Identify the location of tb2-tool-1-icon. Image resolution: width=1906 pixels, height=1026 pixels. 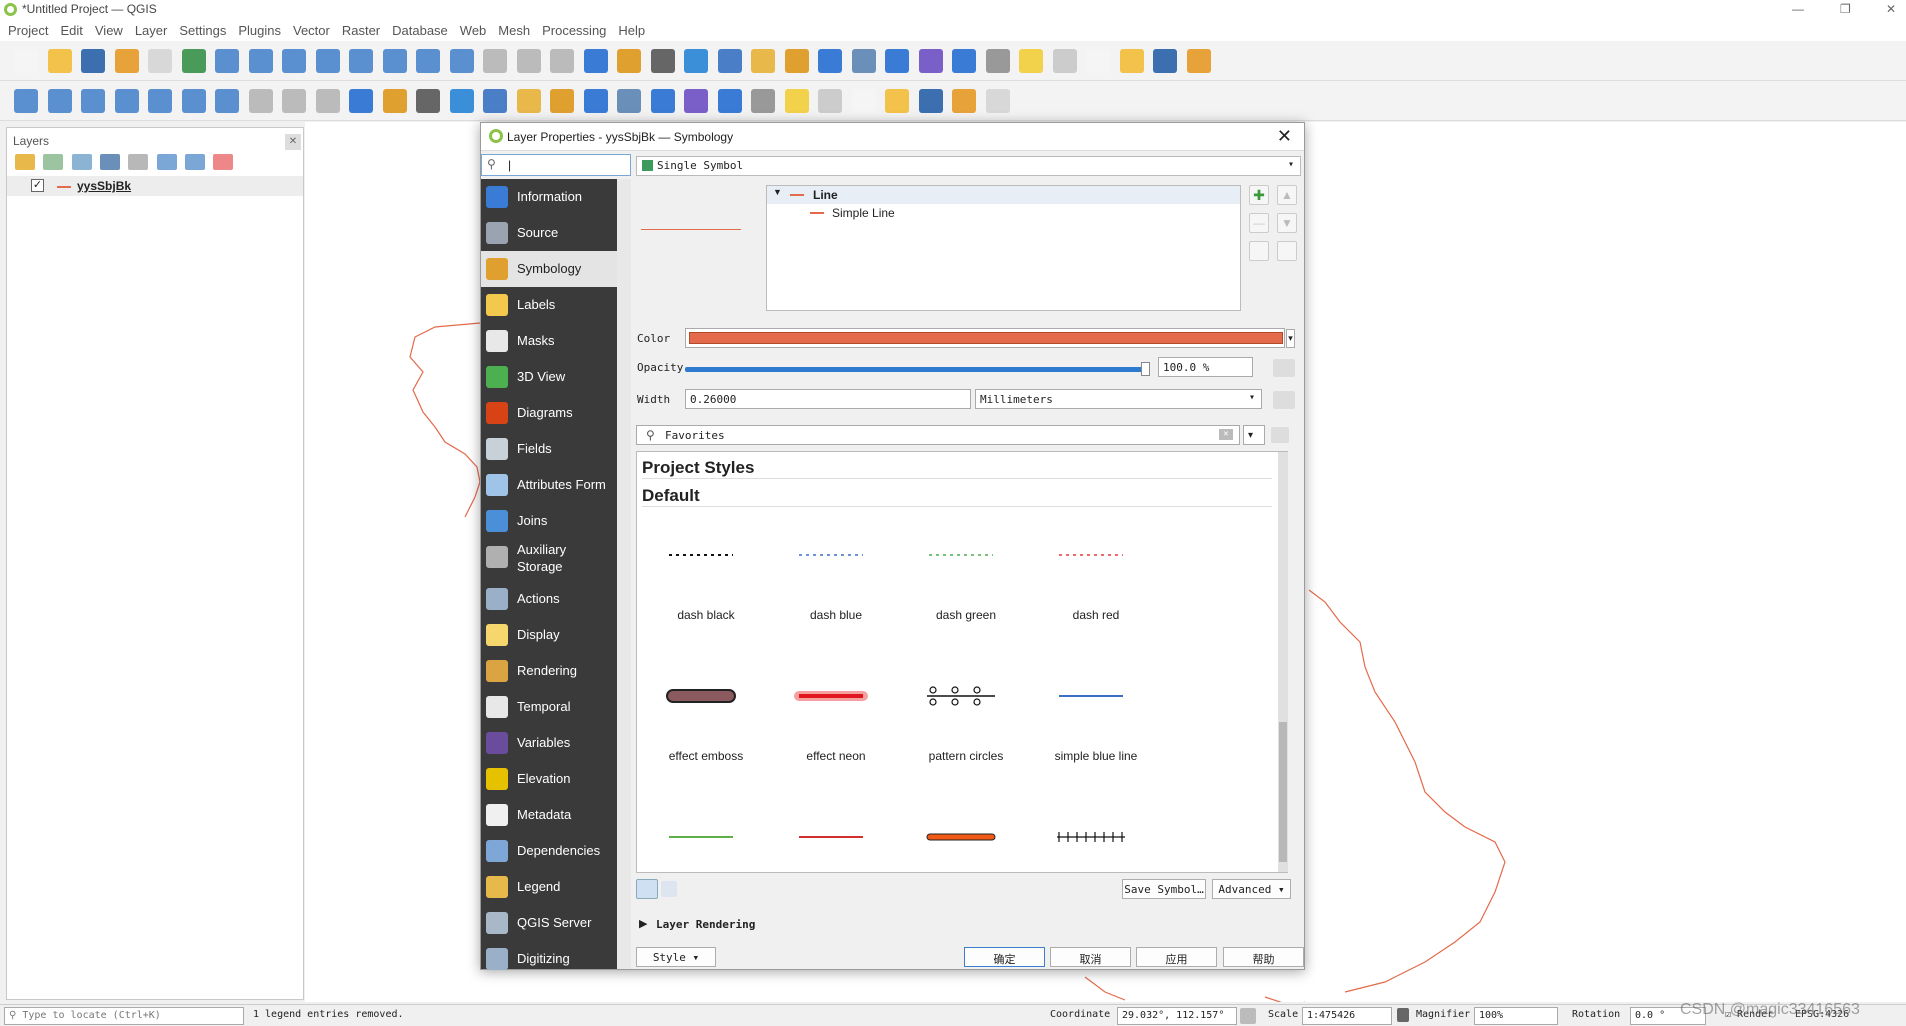
(59, 101).